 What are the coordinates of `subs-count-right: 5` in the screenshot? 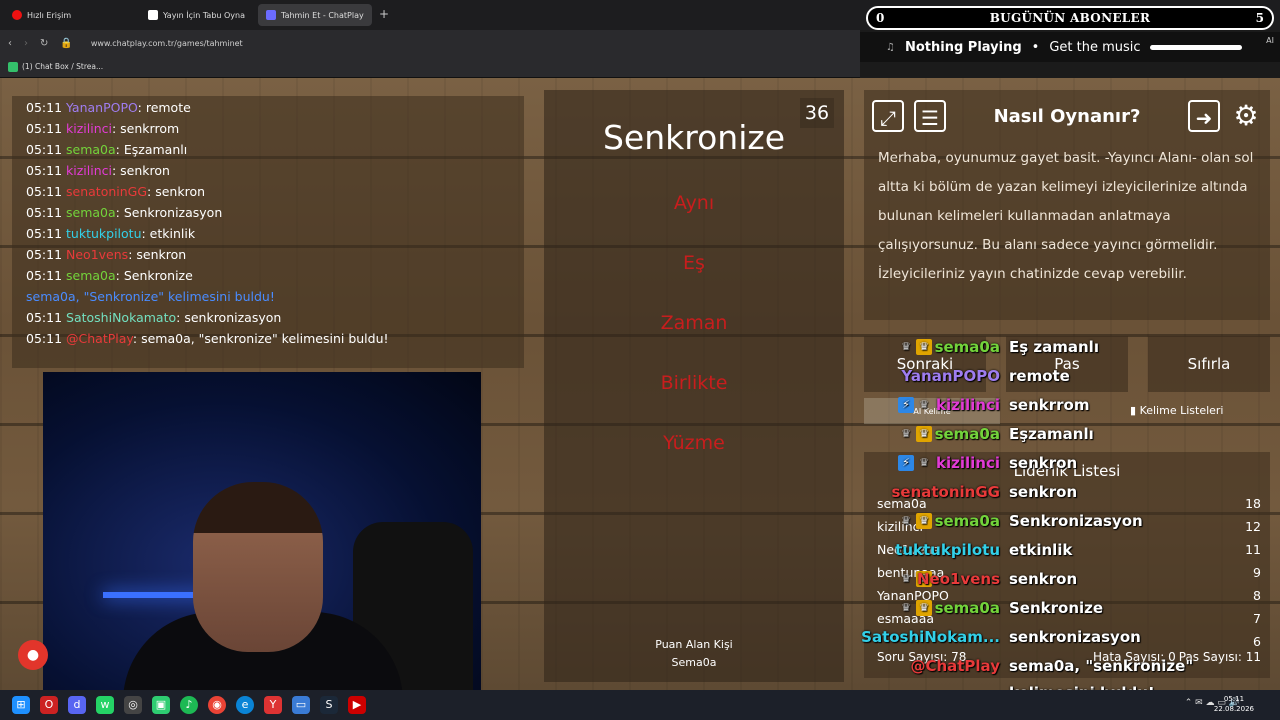 It's located at (1259, 18).